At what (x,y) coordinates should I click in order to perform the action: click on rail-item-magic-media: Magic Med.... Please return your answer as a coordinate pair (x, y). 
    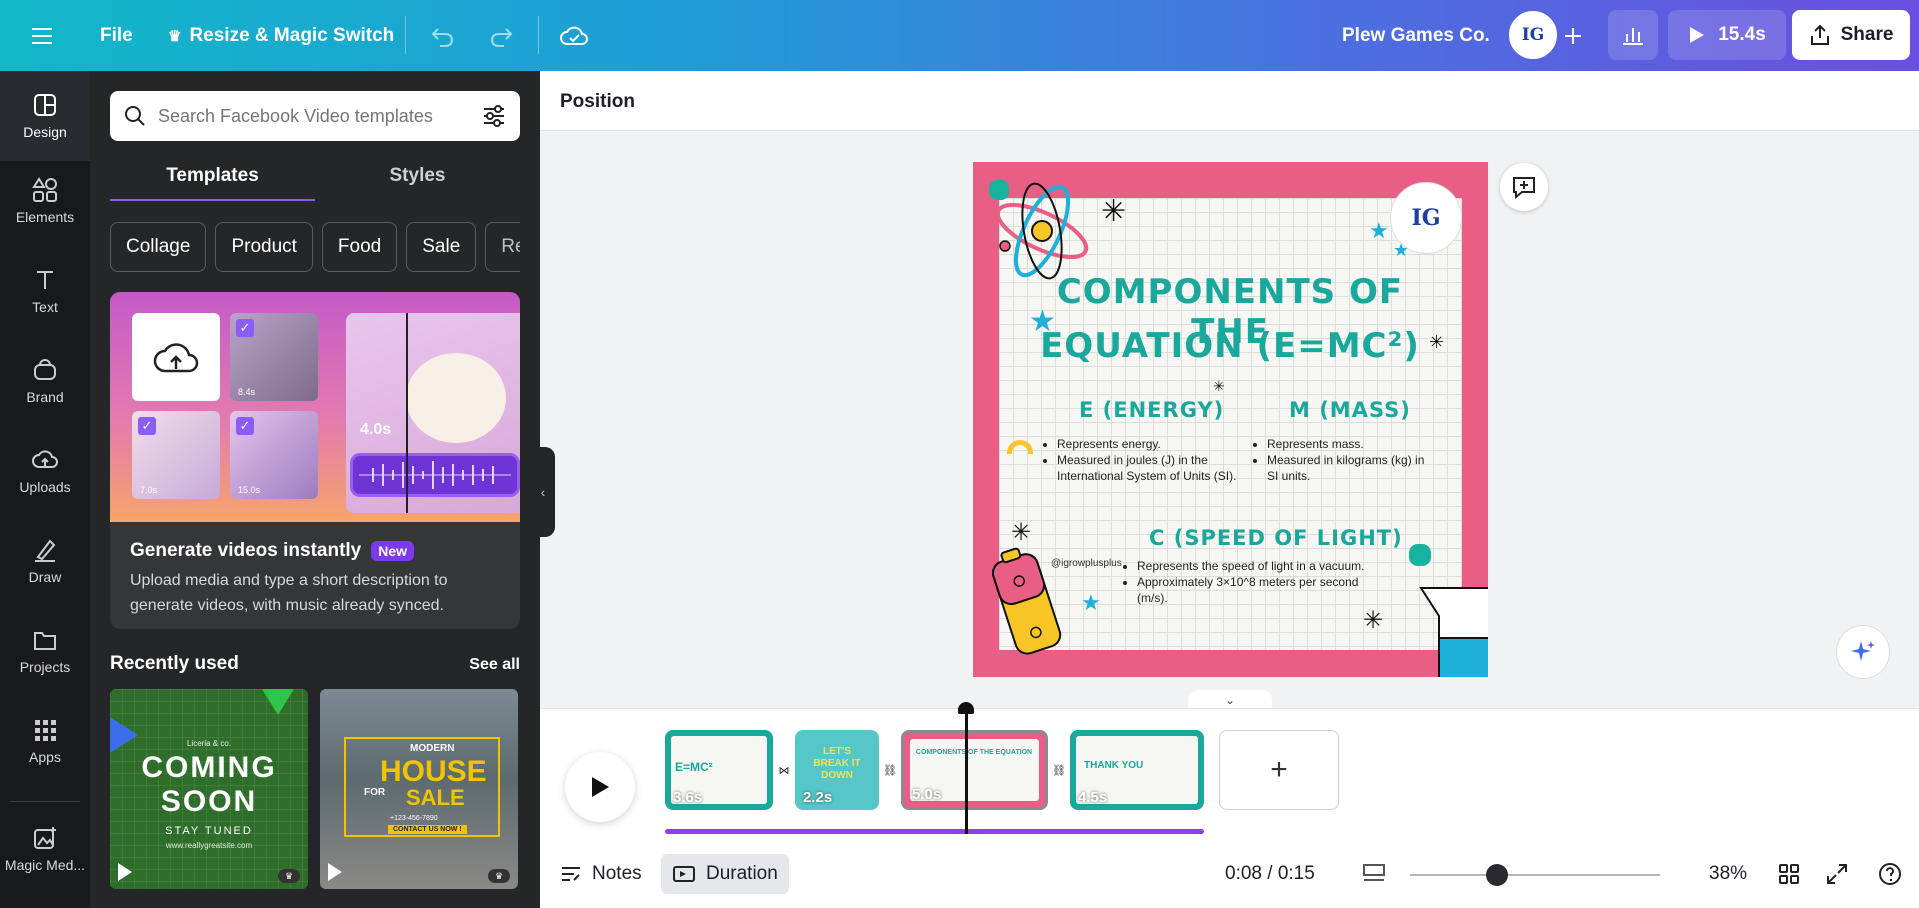
    Looking at the image, I should click on (45, 849).